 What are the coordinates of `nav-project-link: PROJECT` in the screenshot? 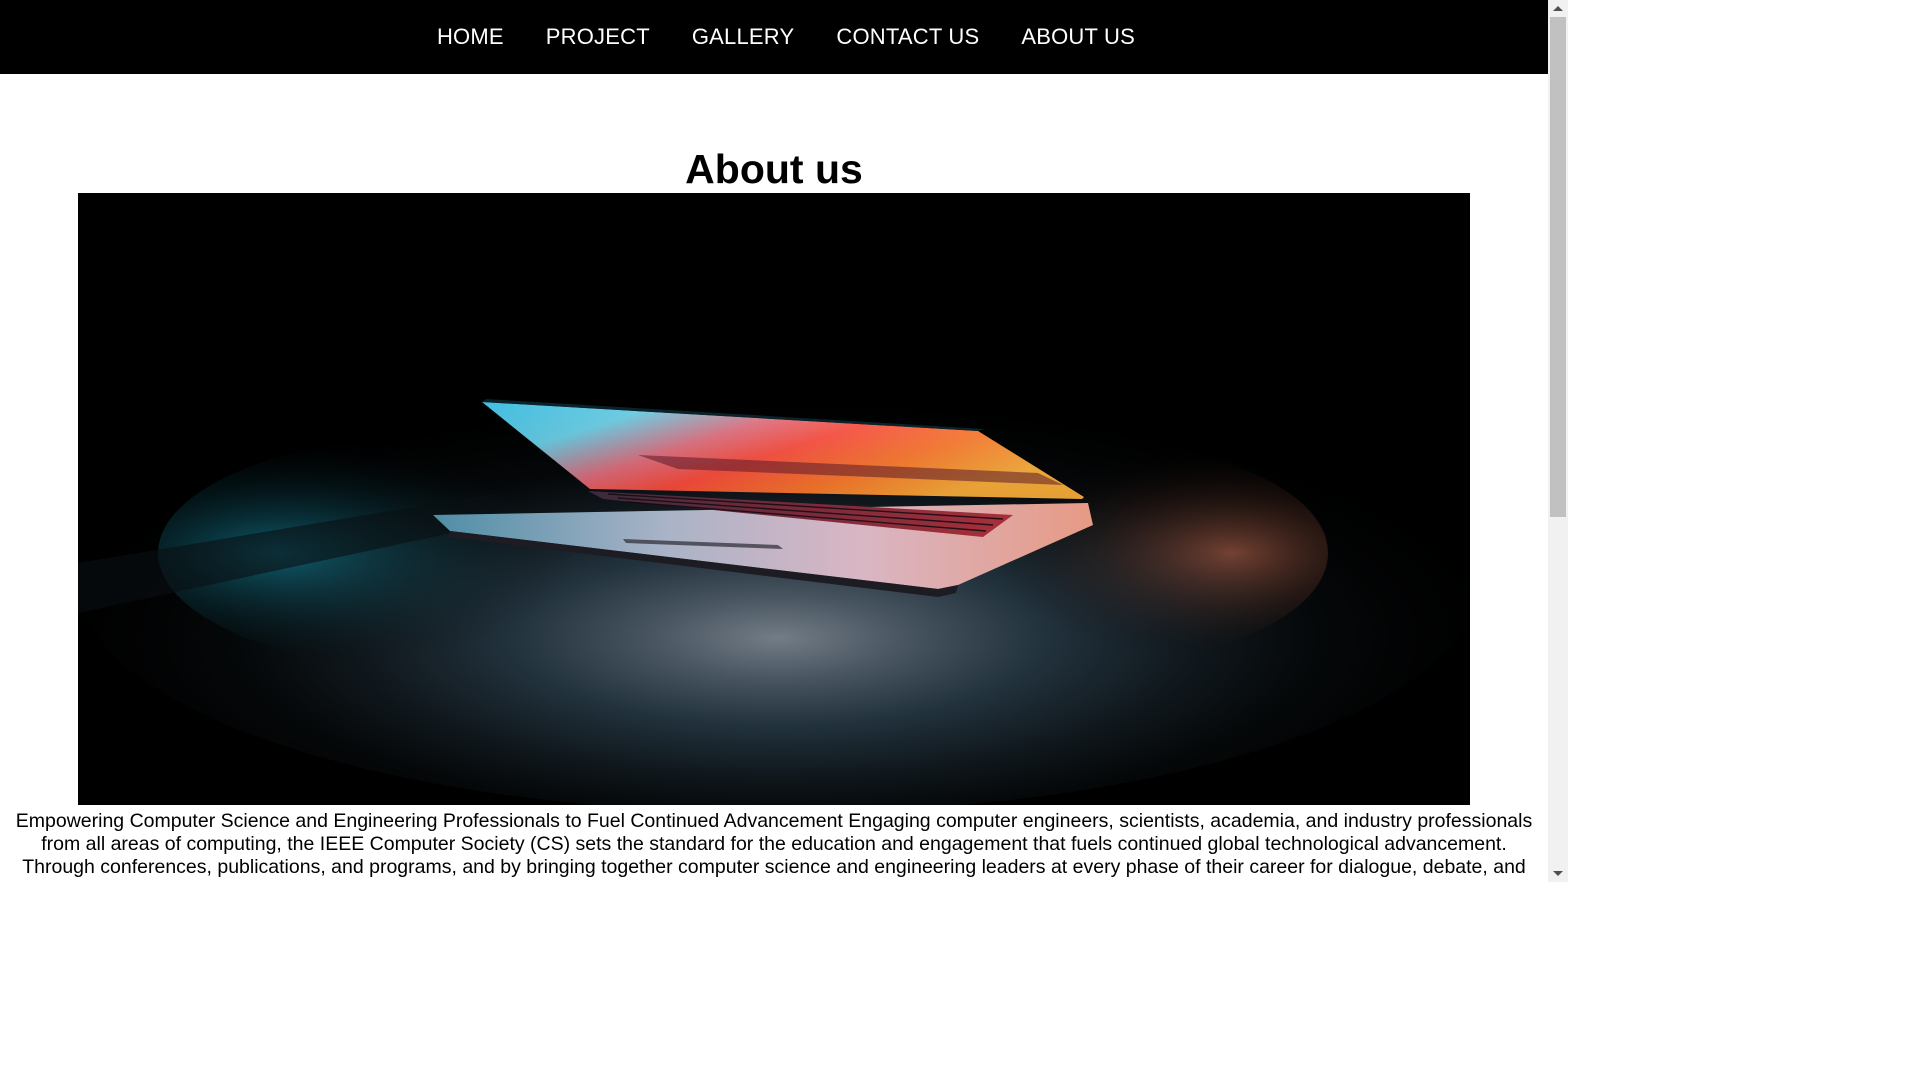 It's located at (598, 37).